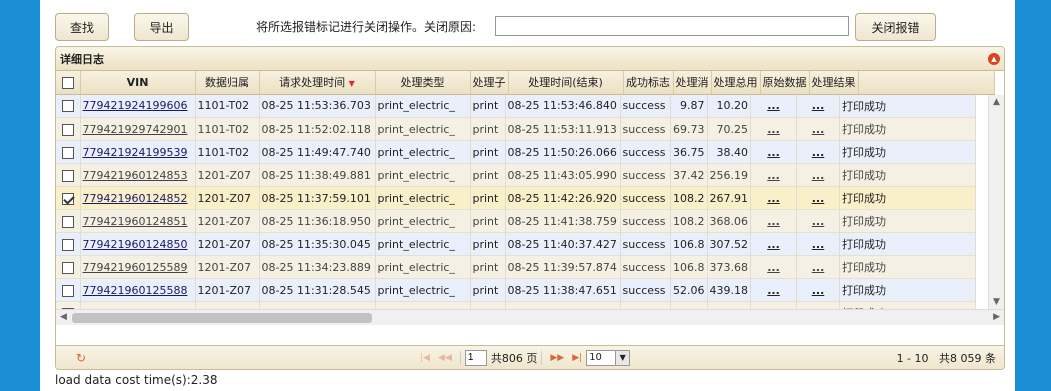  I want to click on col-vin: VIN, so click(138, 83).